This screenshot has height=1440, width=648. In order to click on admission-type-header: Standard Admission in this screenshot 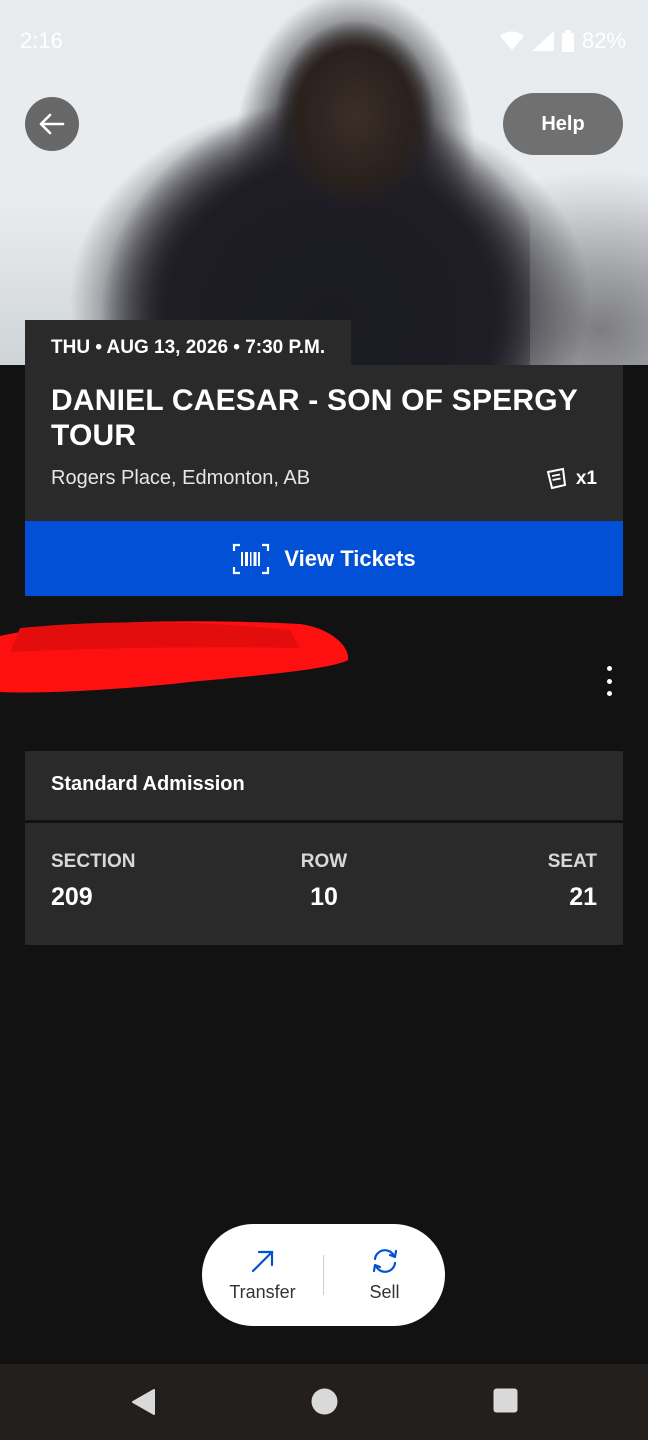, I will do `click(324, 785)`.